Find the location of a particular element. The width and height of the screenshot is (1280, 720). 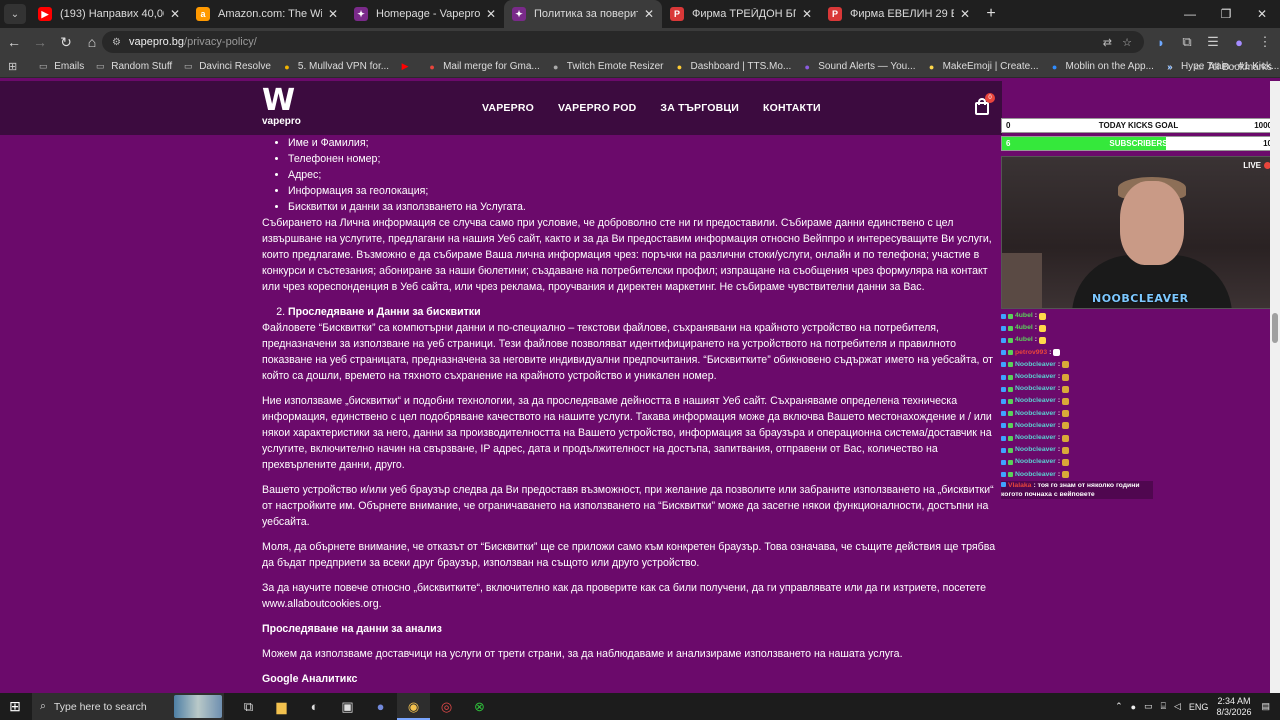

back-icon: ← is located at coordinates (14, 42).